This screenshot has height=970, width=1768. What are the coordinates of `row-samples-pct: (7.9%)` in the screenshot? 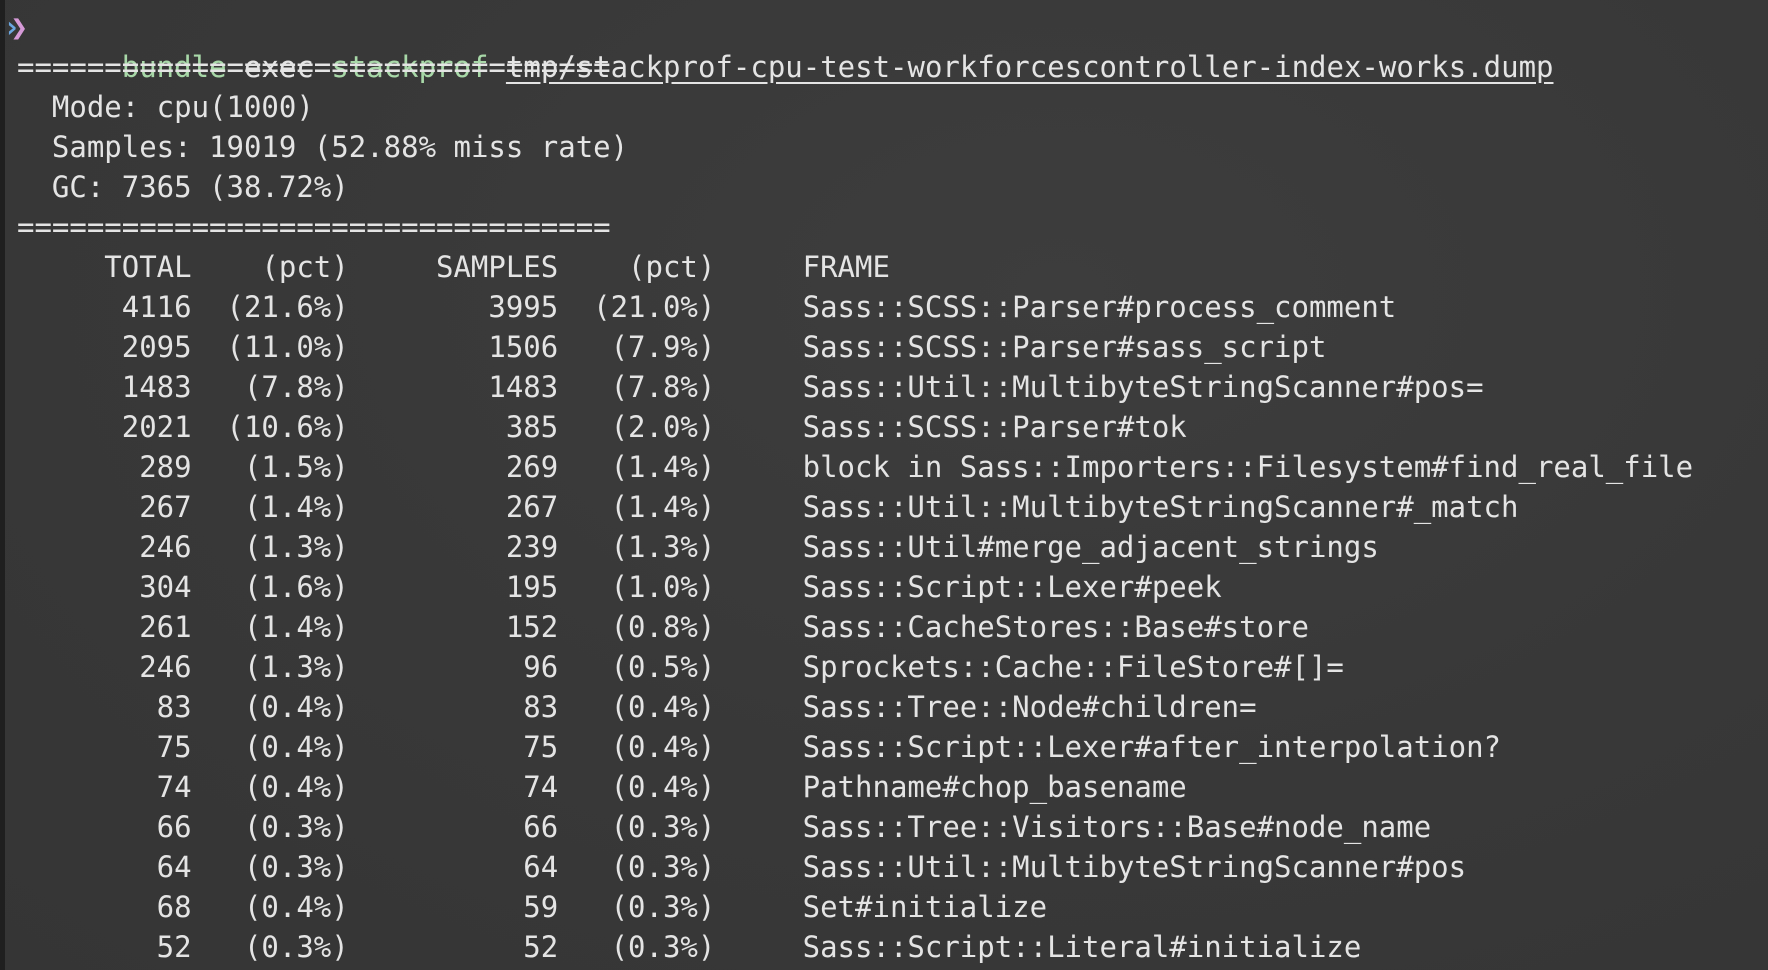 It's located at (663, 347).